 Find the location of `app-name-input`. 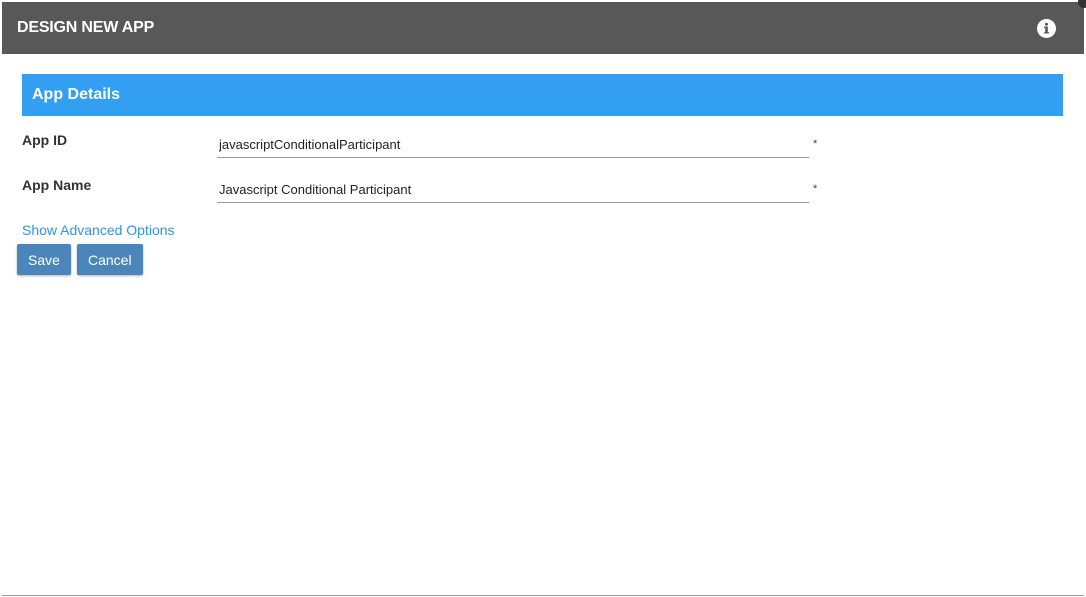

app-name-input is located at coordinates (513, 190).